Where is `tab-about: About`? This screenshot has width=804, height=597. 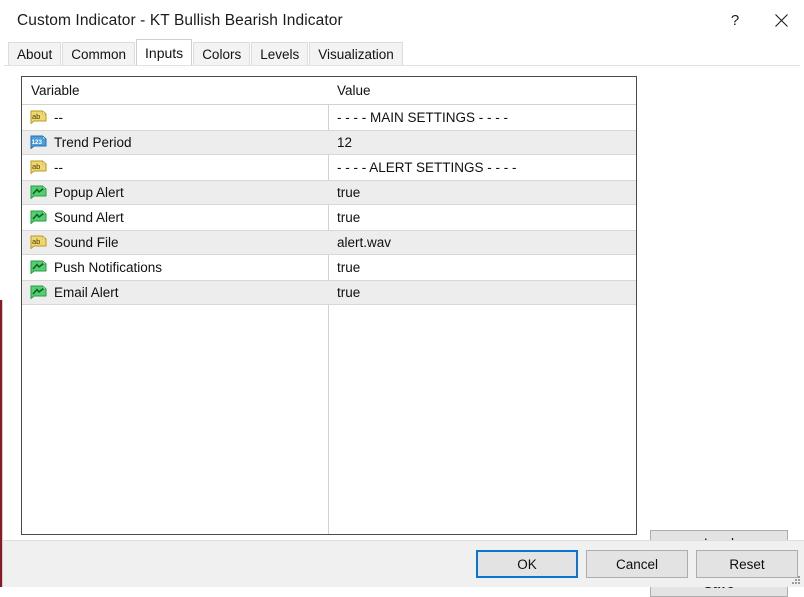 tab-about: About is located at coordinates (35, 53).